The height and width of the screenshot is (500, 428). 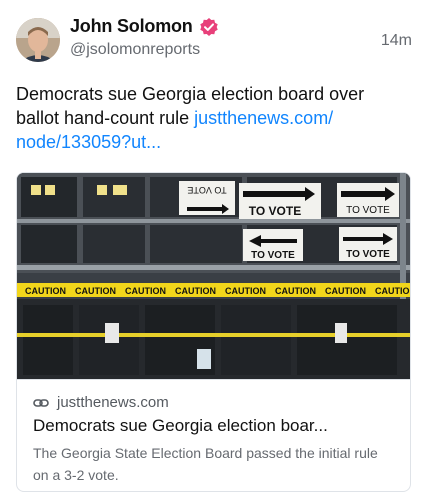 What do you see at coordinates (113, 402) in the screenshot?
I see `link-domain: justthenews.com` at bounding box center [113, 402].